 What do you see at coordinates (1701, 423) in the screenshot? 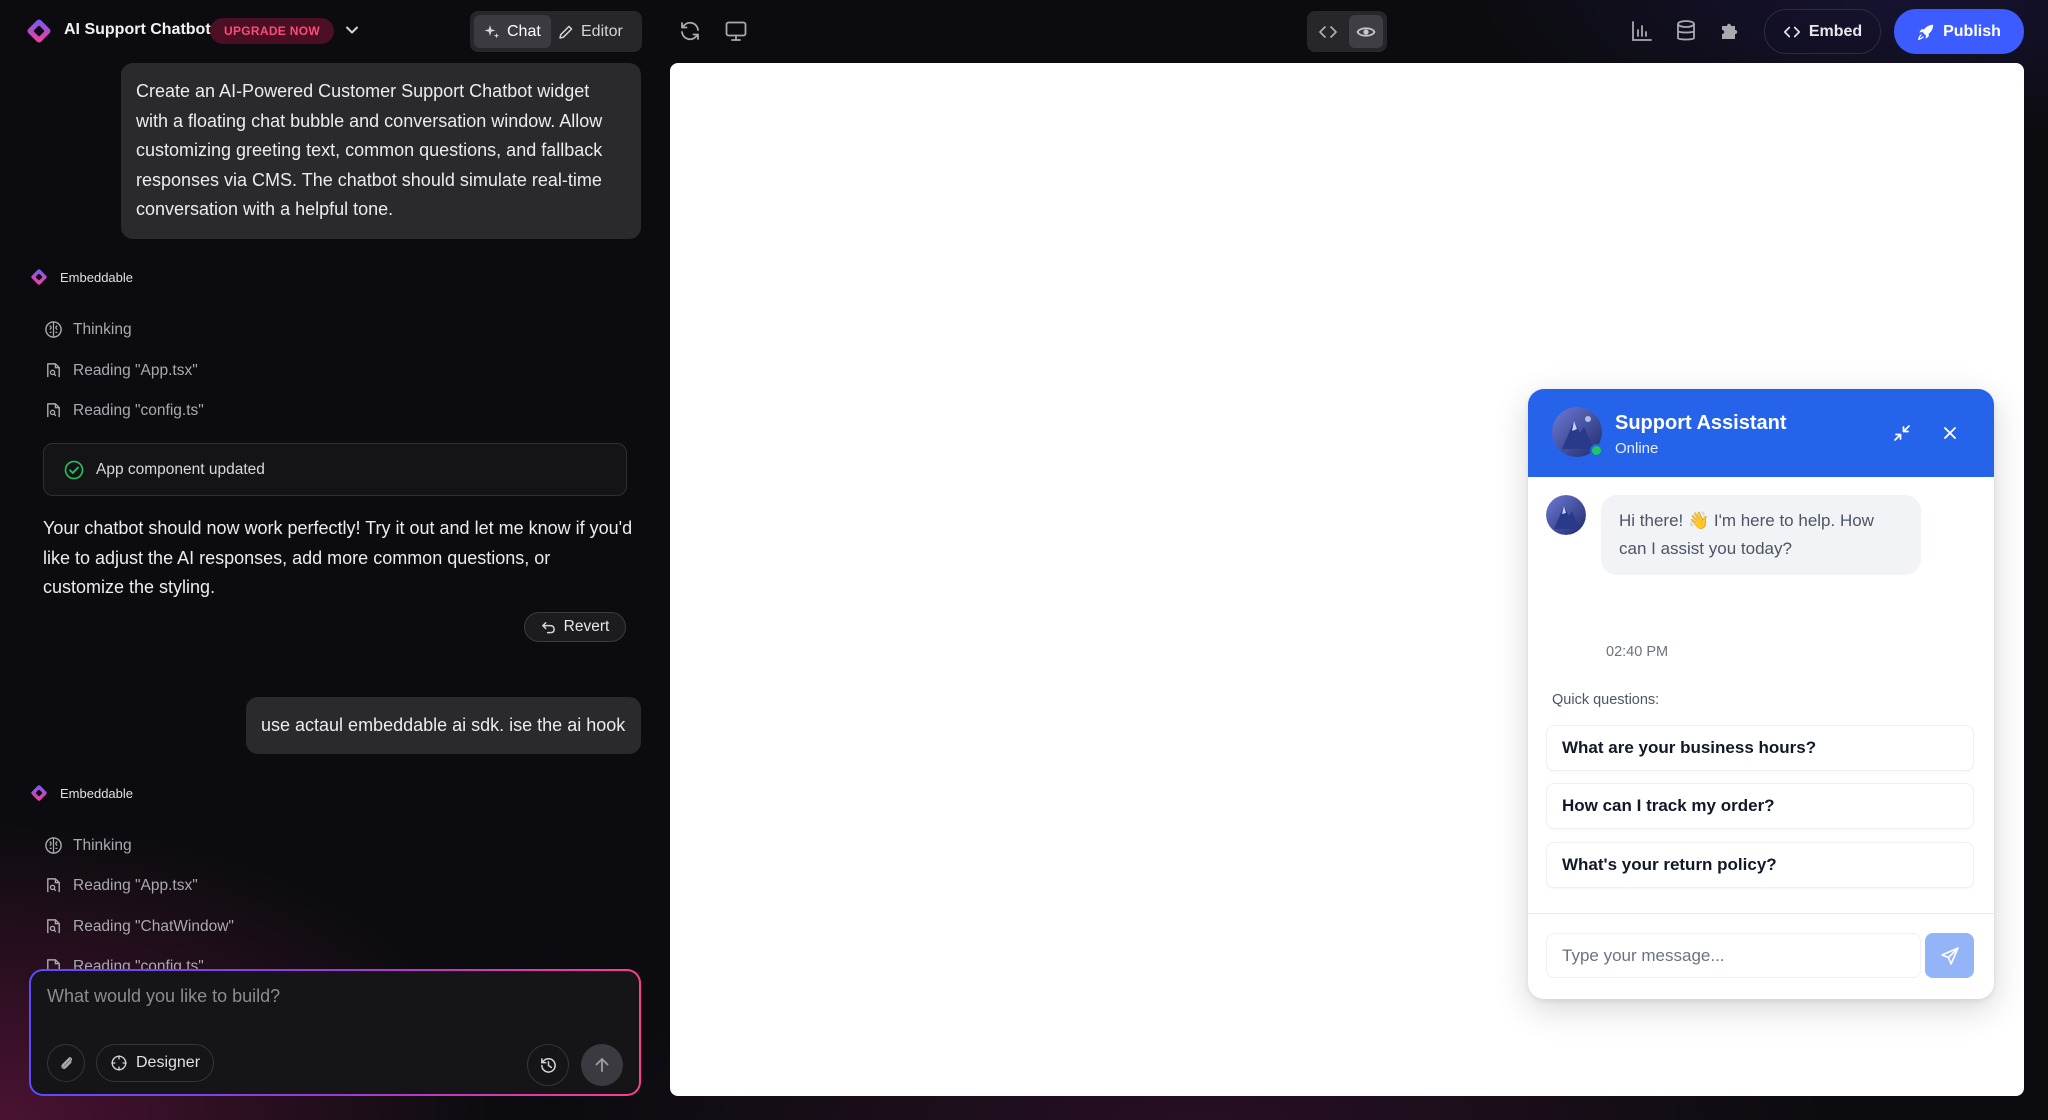
I see `widget-title: Support Assistant` at bounding box center [1701, 423].